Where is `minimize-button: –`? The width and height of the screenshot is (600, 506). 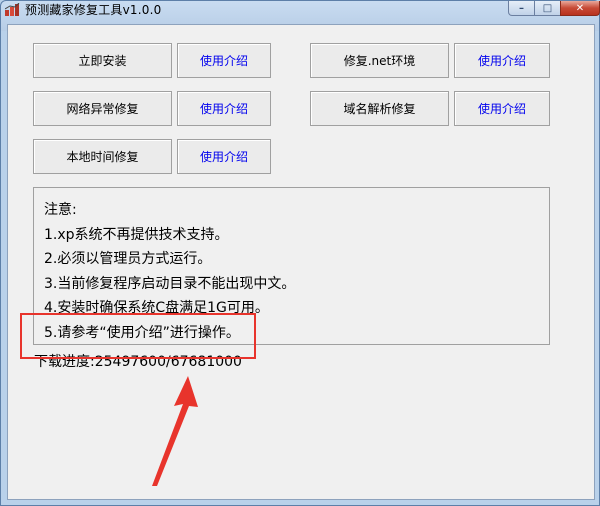 minimize-button: – is located at coordinates (521, 8).